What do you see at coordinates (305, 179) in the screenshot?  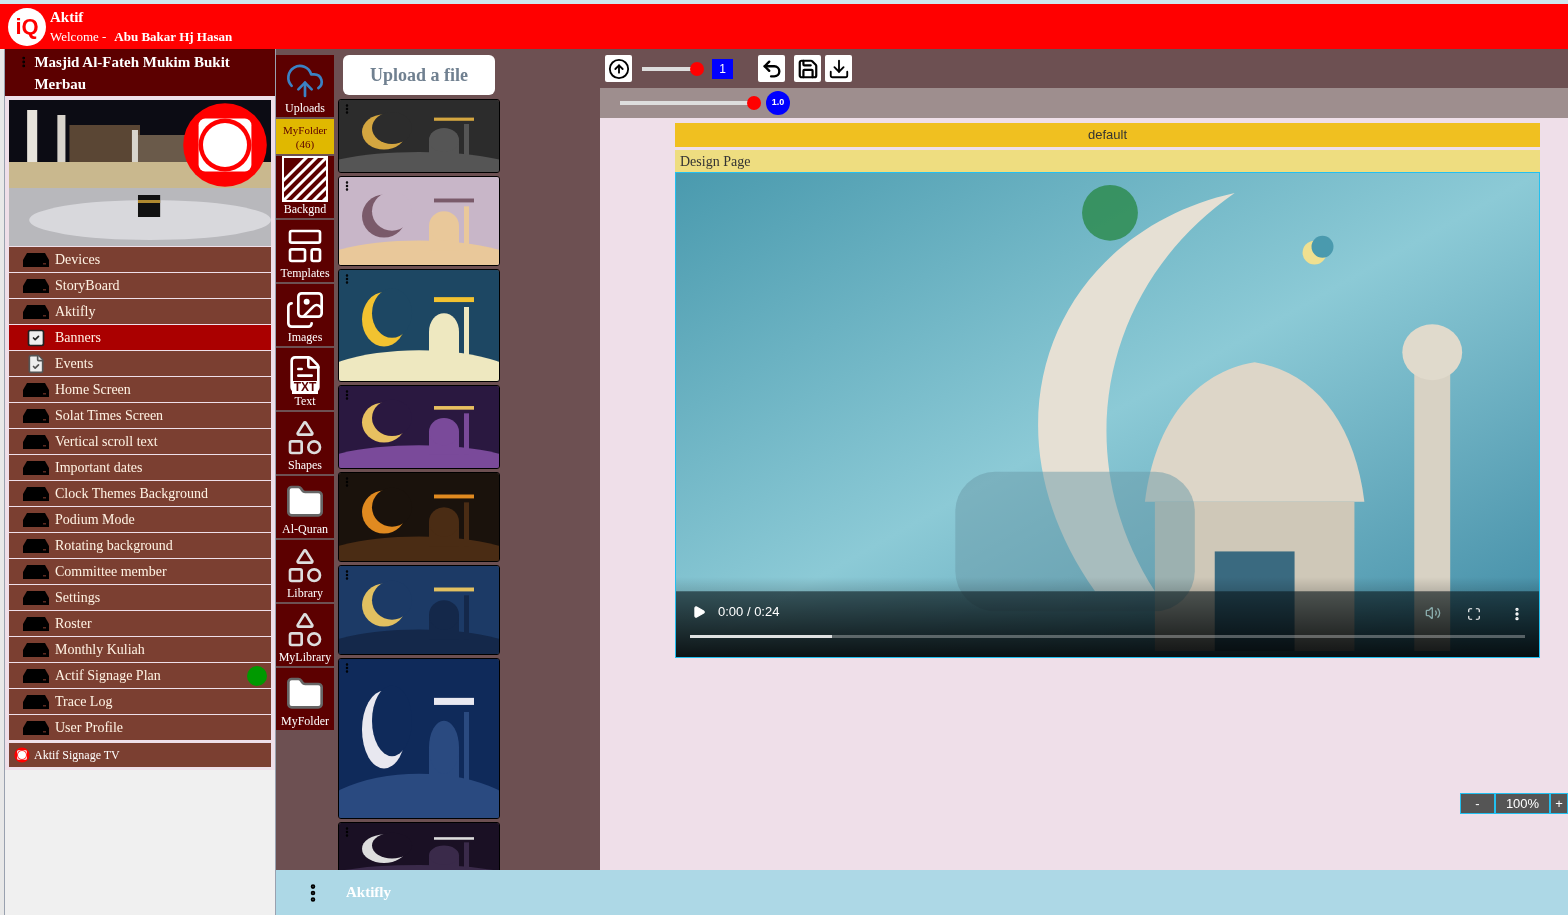 I see `striped-square-icon` at bounding box center [305, 179].